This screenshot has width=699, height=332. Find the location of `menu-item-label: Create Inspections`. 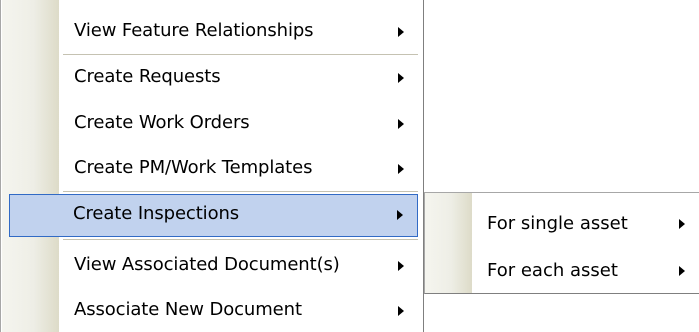

menu-item-label: Create Inspections is located at coordinates (156, 213).